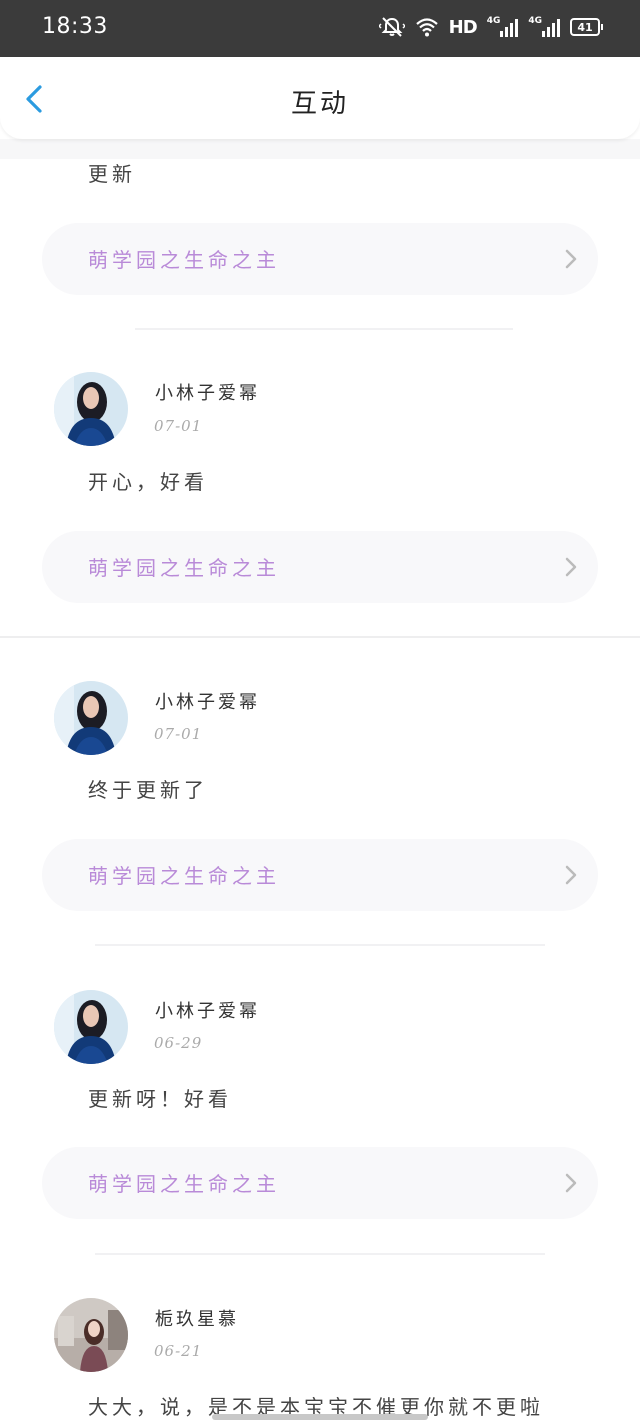 The height and width of the screenshot is (1422, 640). I want to click on top-navigation-bar: 互动, so click(320, 98).